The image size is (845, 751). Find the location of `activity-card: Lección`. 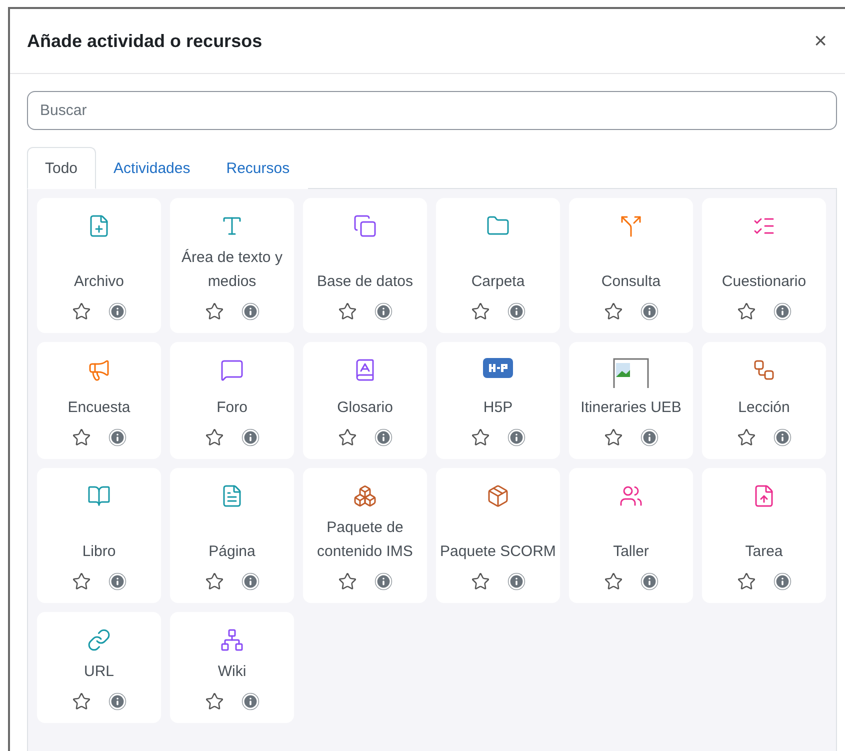

activity-card: Lección is located at coordinates (764, 400).